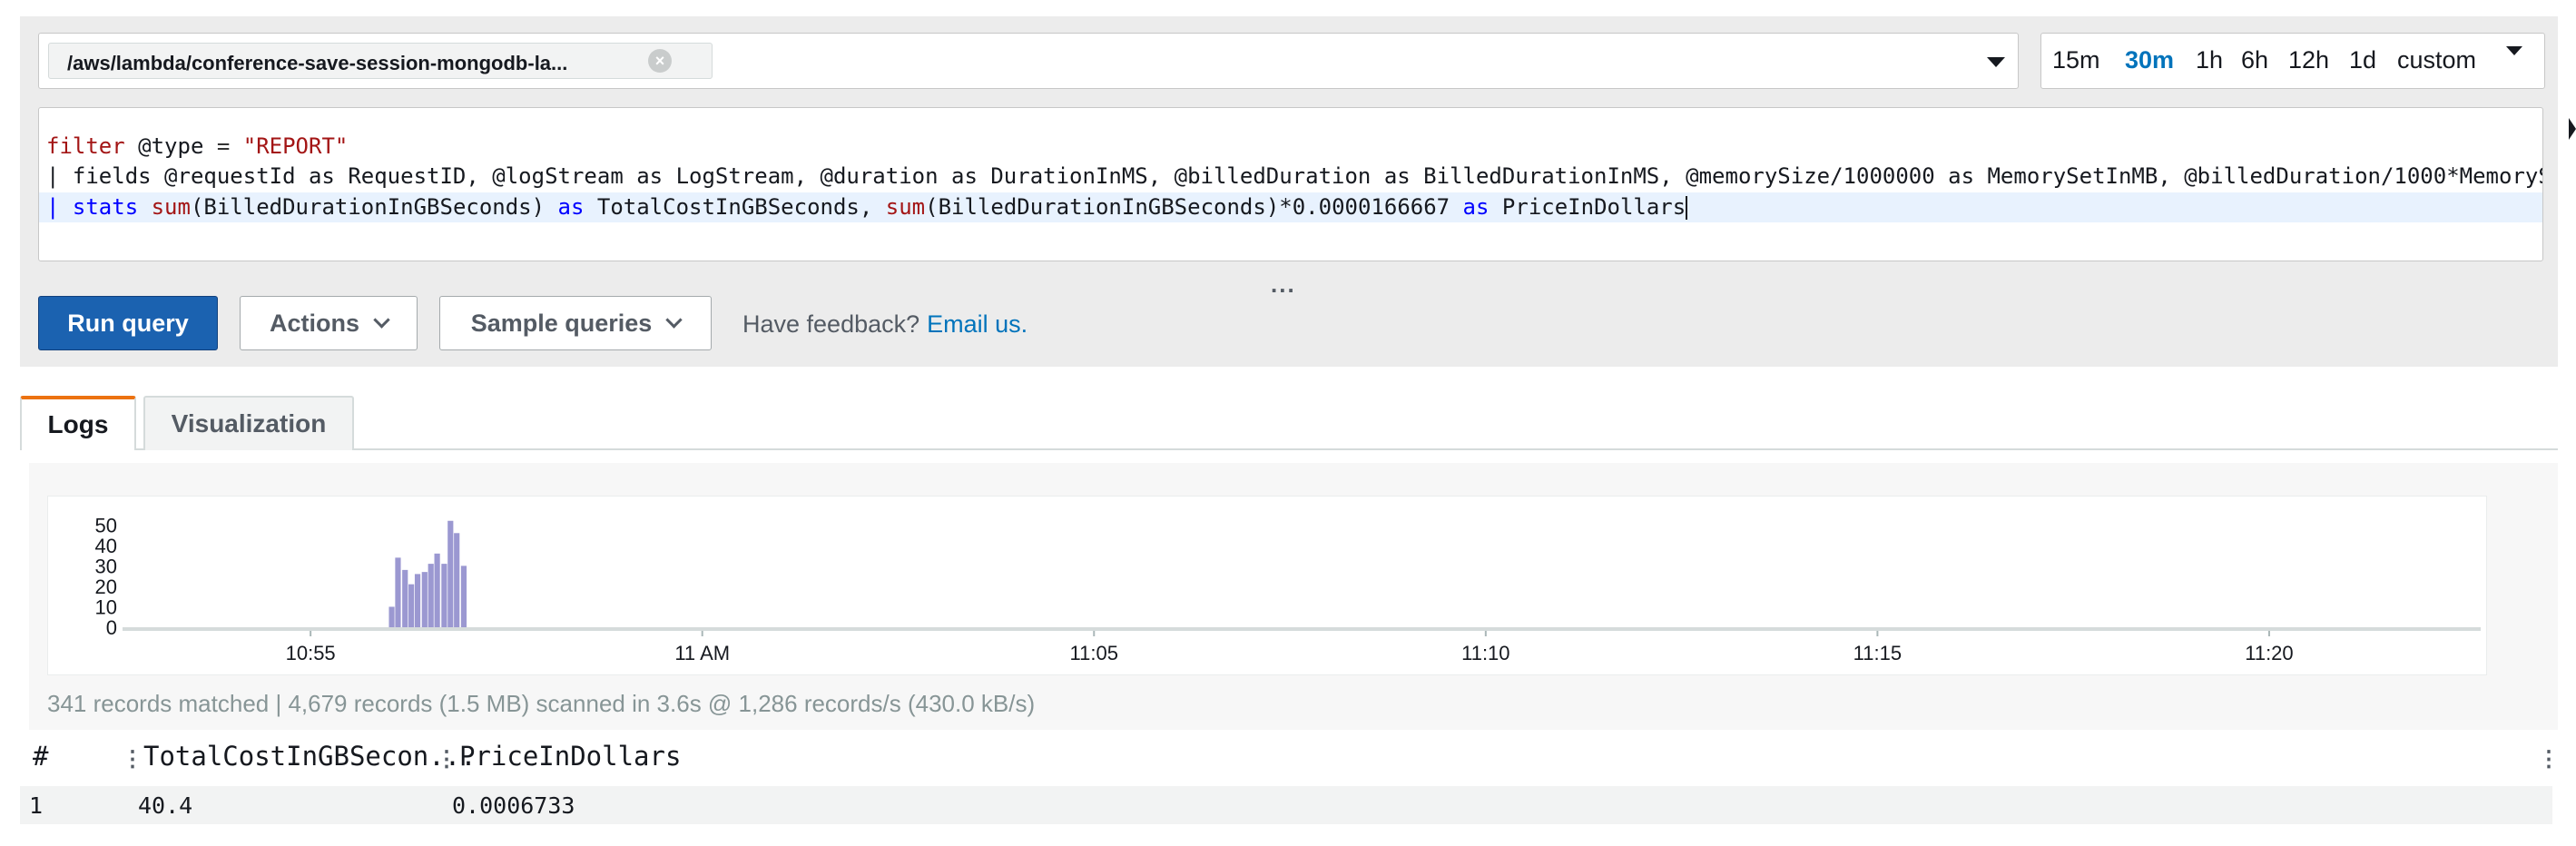 The width and height of the screenshot is (2576, 846). What do you see at coordinates (702, 653) in the screenshot?
I see `histogram-x-tick: 11 AM` at bounding box center [702, 653].